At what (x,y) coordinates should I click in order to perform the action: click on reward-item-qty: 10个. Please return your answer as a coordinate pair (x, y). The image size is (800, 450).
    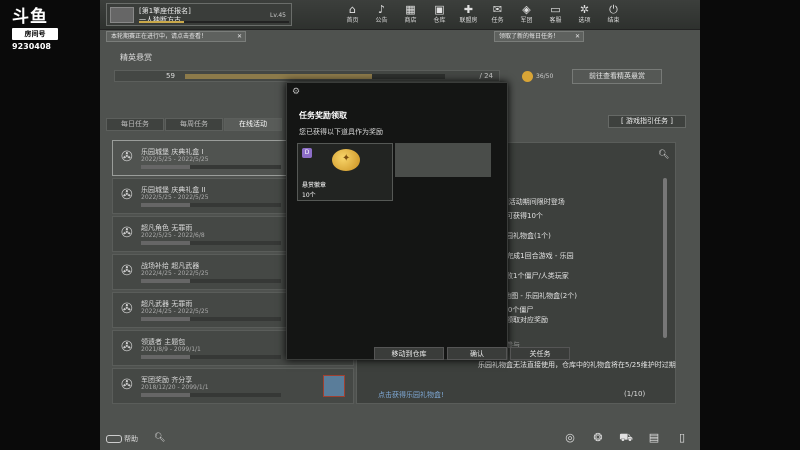
    Looking at the image, I should click on (309, 195).